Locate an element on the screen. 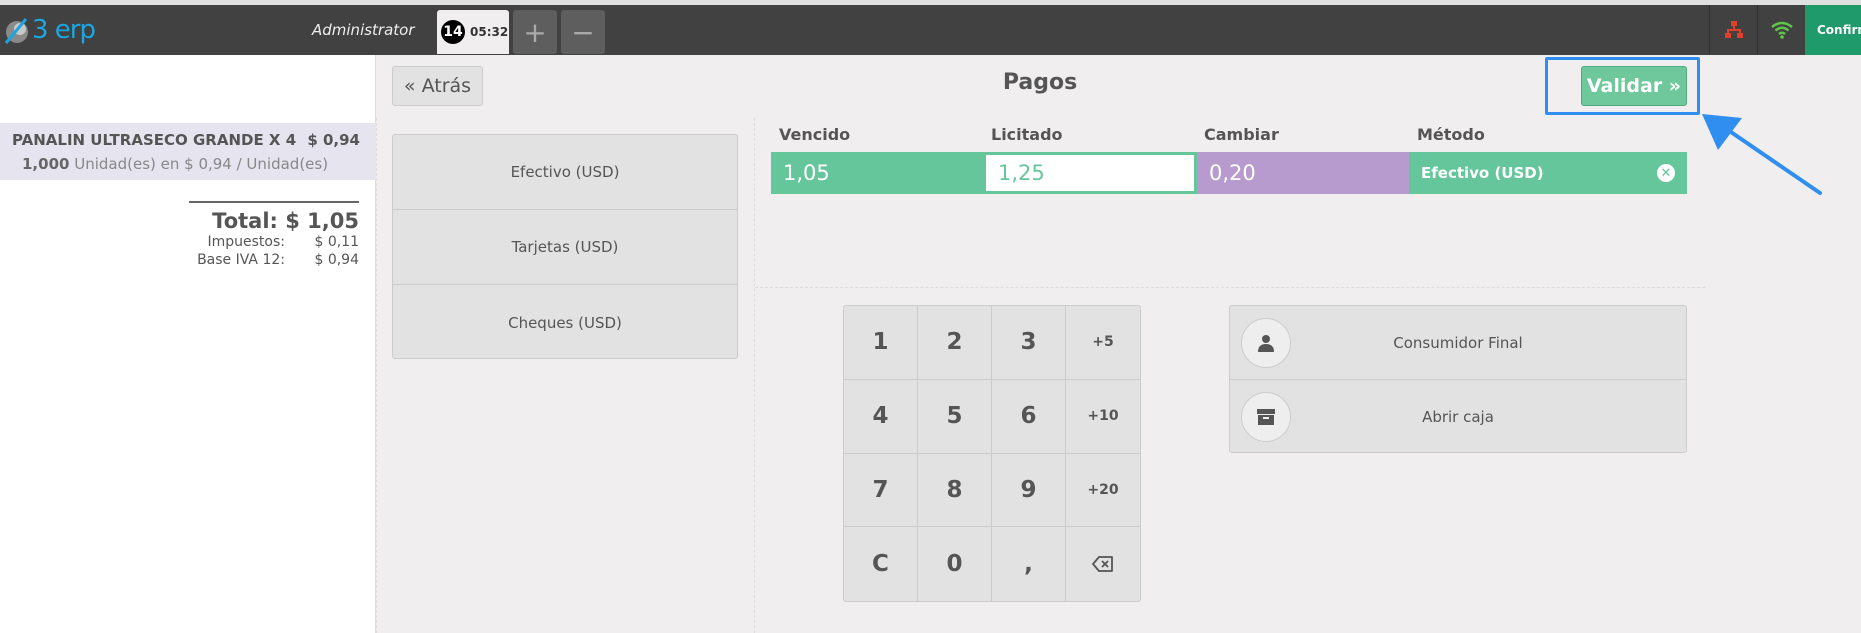 This screenshot has width=1861, height=633. delete-payment-icon: ✕ is located at coordinates (1666, 173).